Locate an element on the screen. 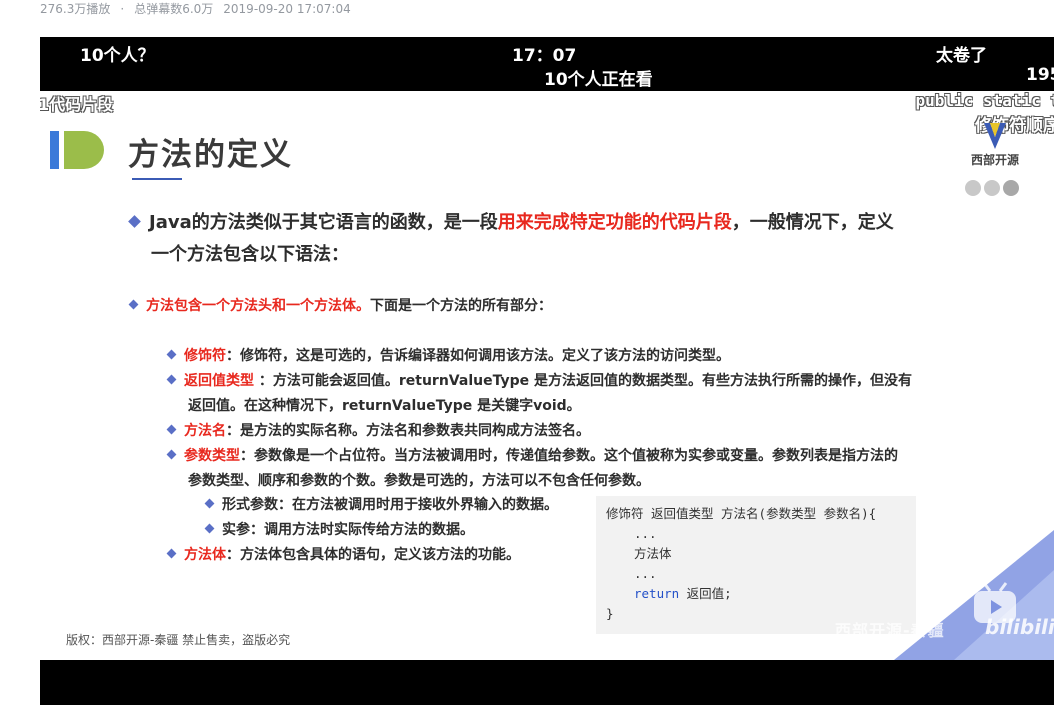 The height and width of the screenshot is (705, 1054). video-corner-code: public static t is located at coordinates (984, 100).